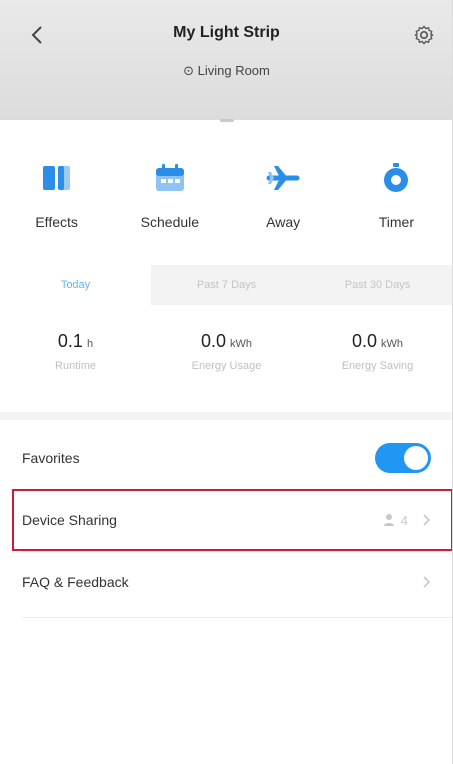 This screenshot has height=764, width=453. Describe the element at coordinates (364, 341) in the screenshot. I see `energy-saving-value: 0.0` at that location.